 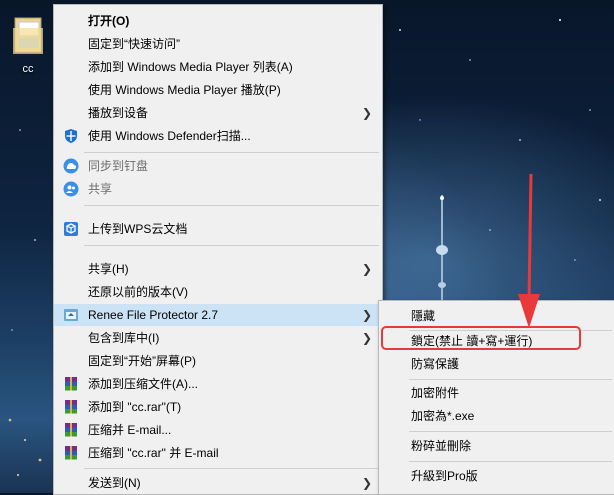 What do you see at coordinates (71, 229) in the screenshot?
I see `wps-cloud-icon` at bounding box center [71, 229].